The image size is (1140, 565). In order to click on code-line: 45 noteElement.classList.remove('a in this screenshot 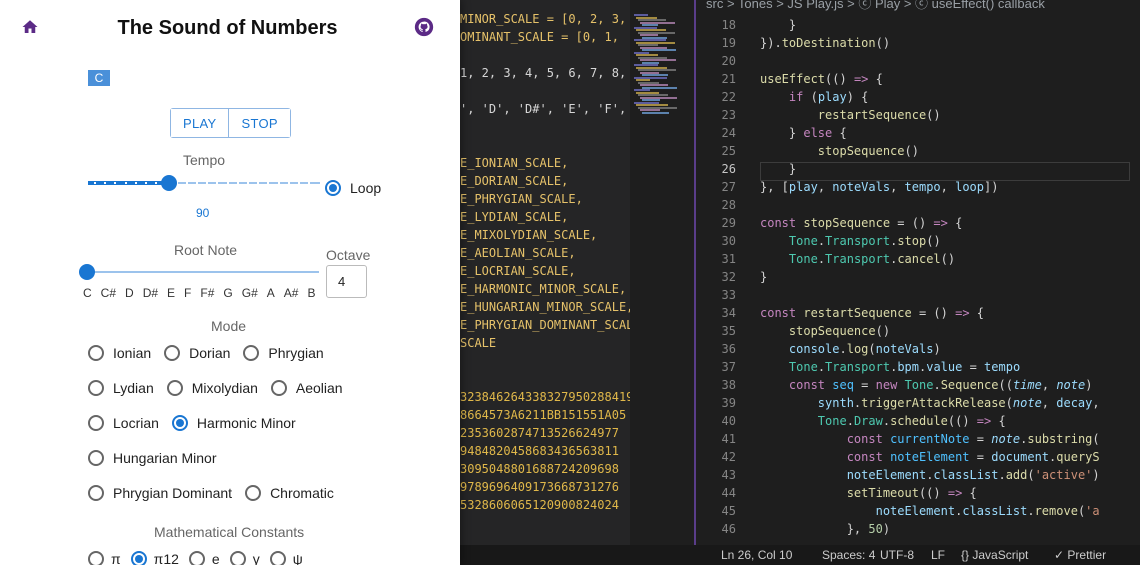, I will do `click(918, 513)`.